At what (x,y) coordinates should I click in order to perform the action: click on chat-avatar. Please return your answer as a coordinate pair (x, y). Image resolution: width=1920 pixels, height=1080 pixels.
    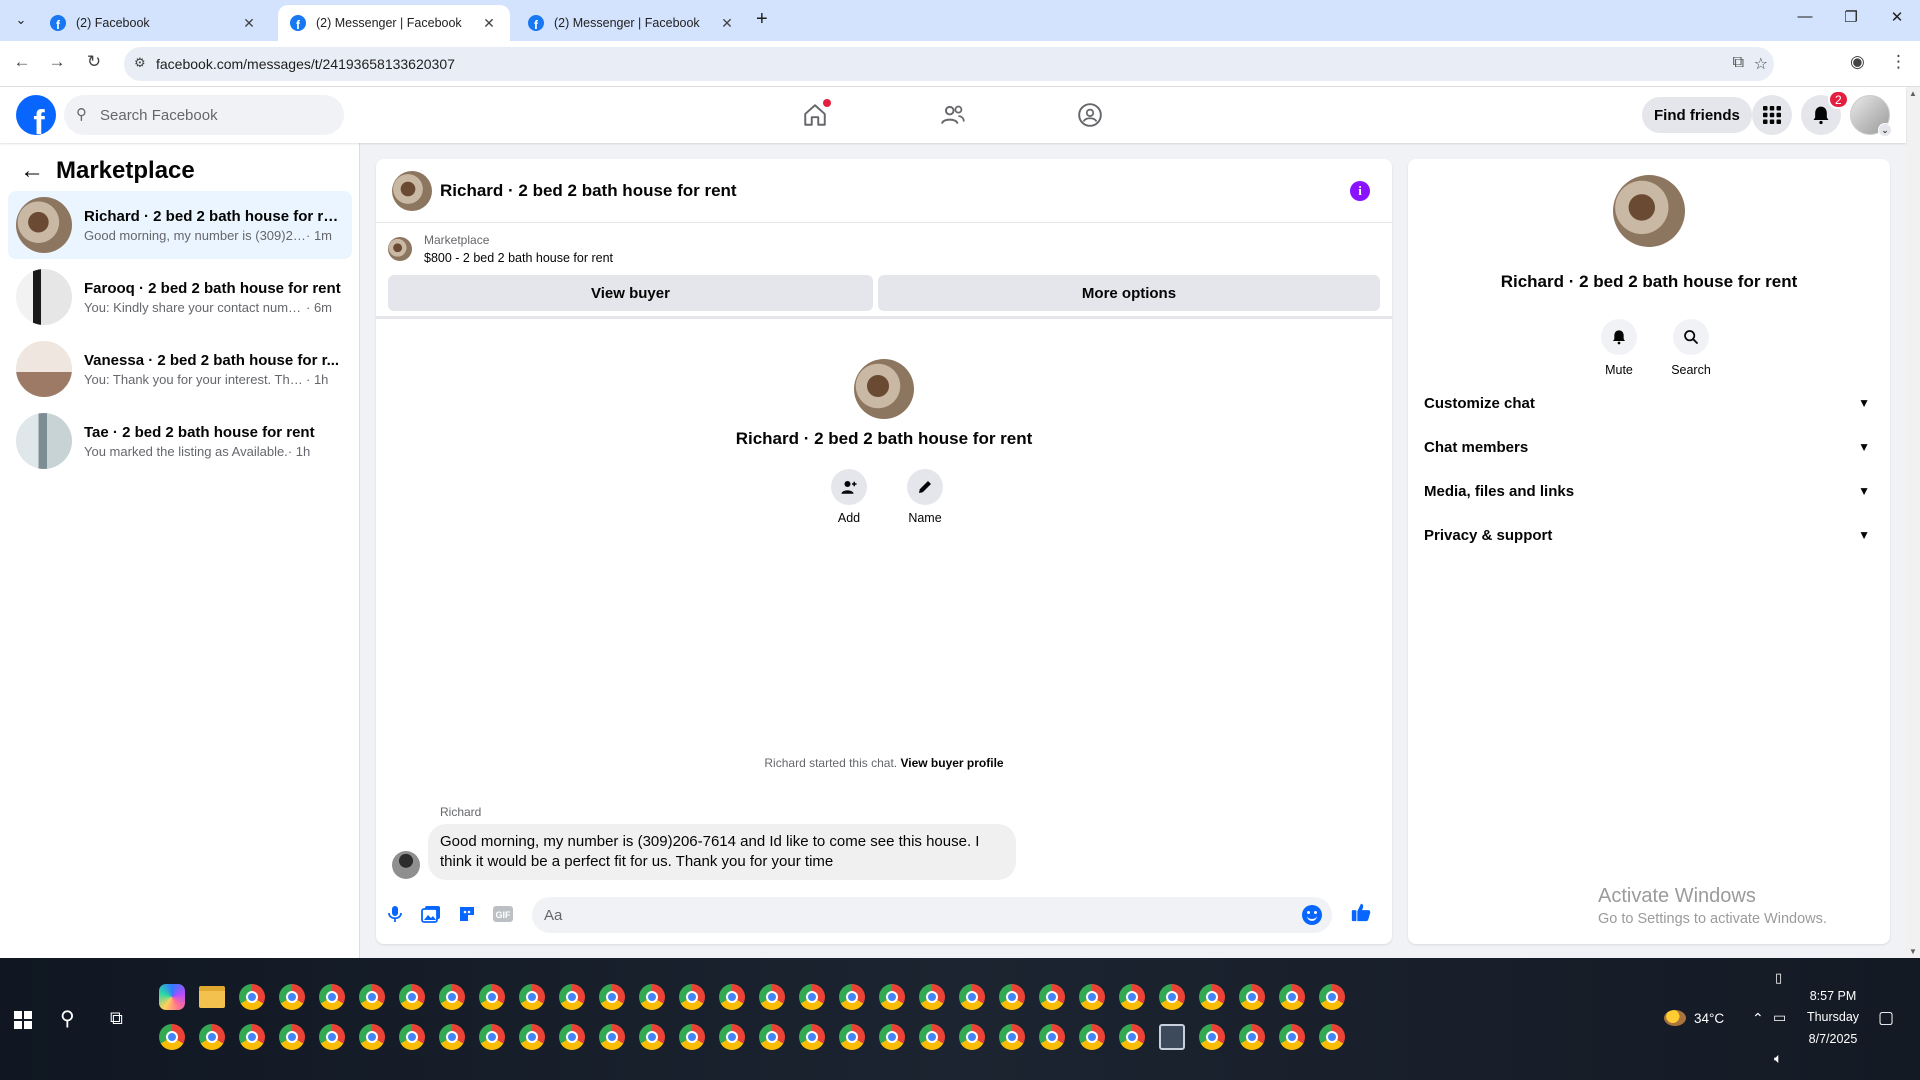
    Looking at the image, I should click on (412, 191).